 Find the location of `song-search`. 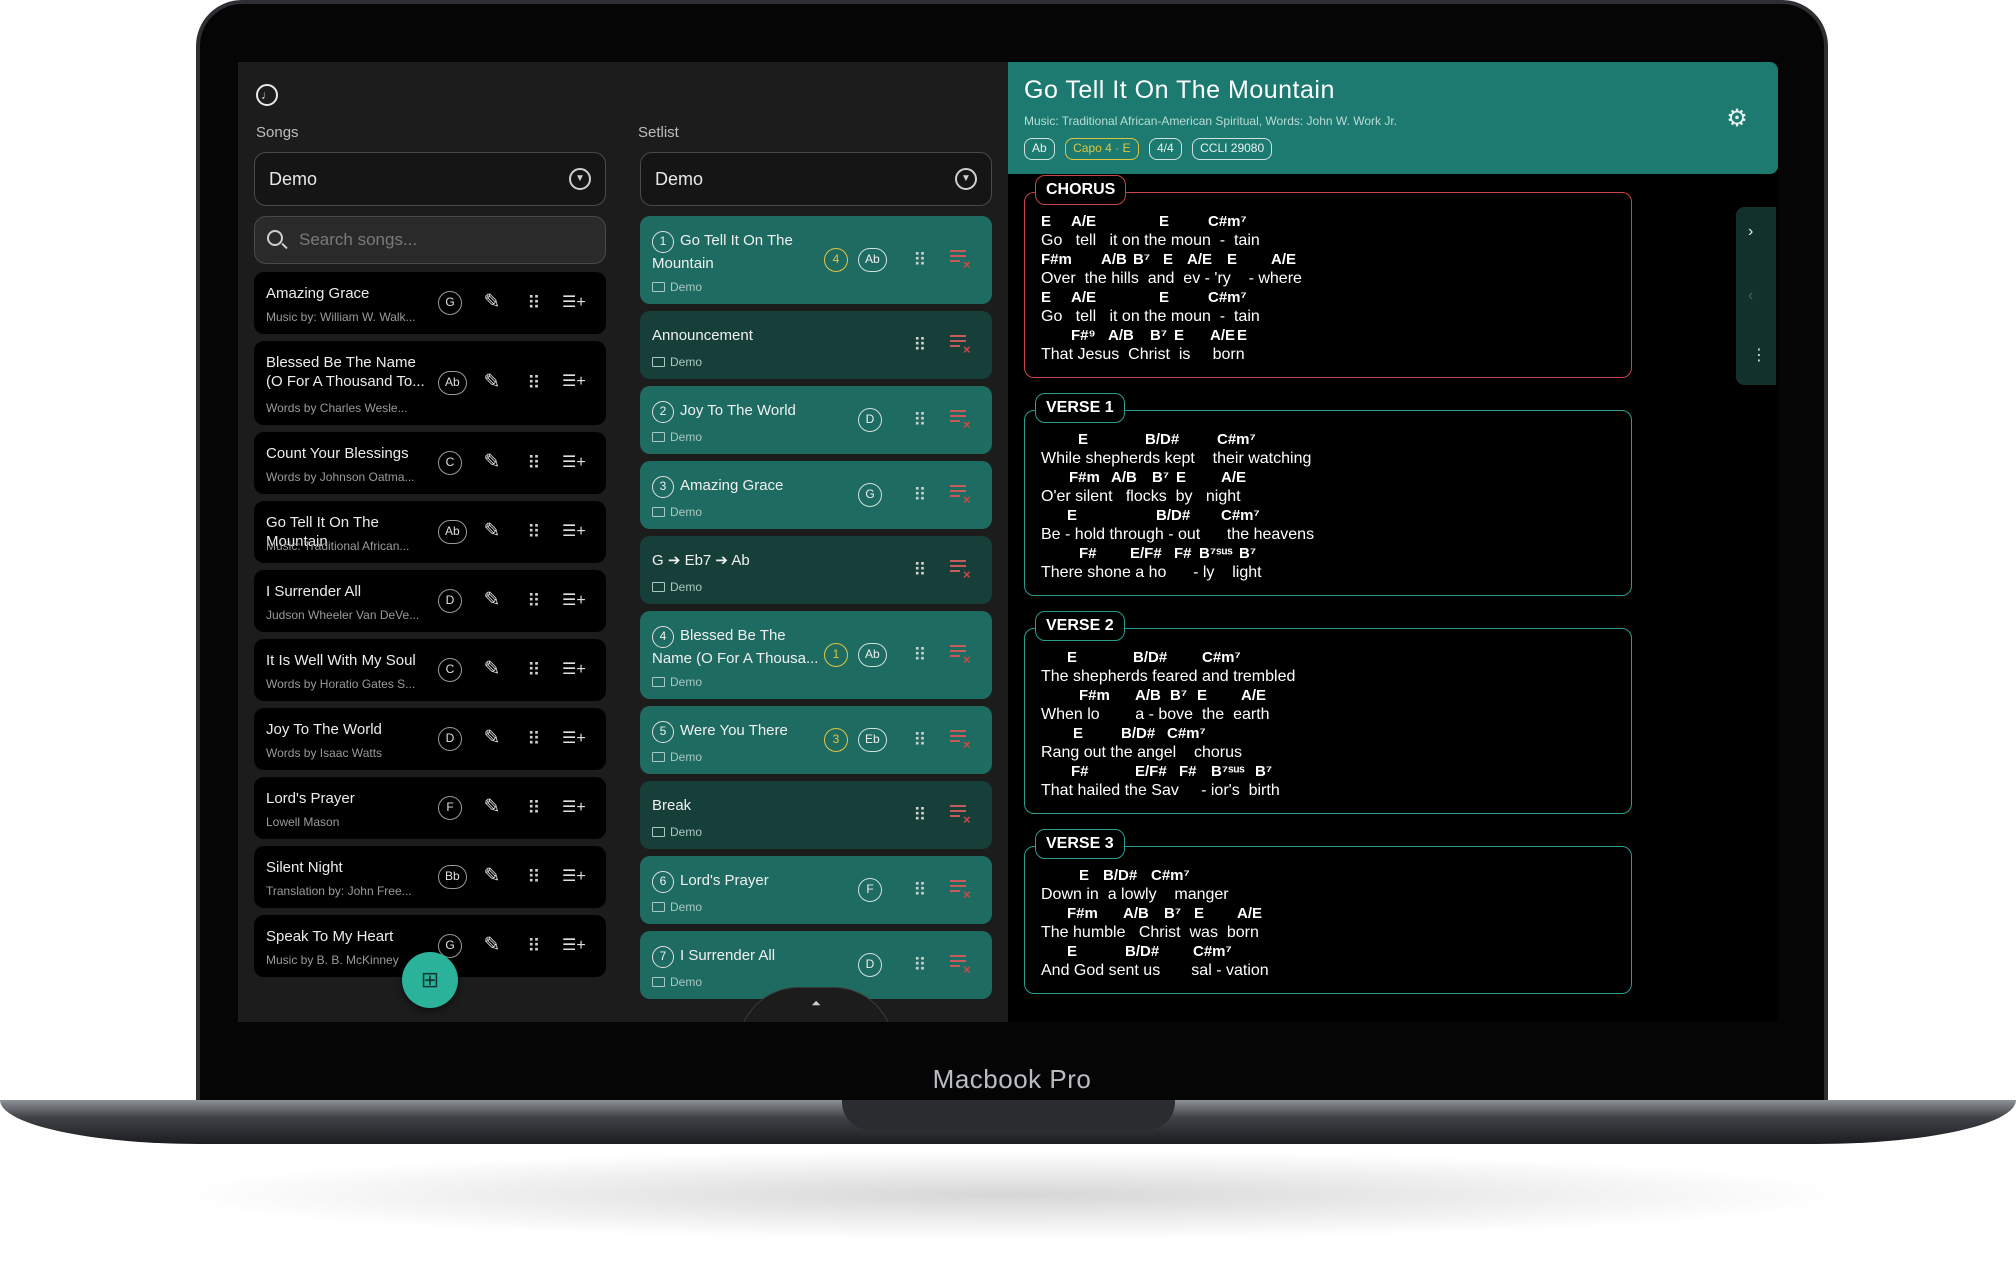

song-search is located at coordinates (430, 240).